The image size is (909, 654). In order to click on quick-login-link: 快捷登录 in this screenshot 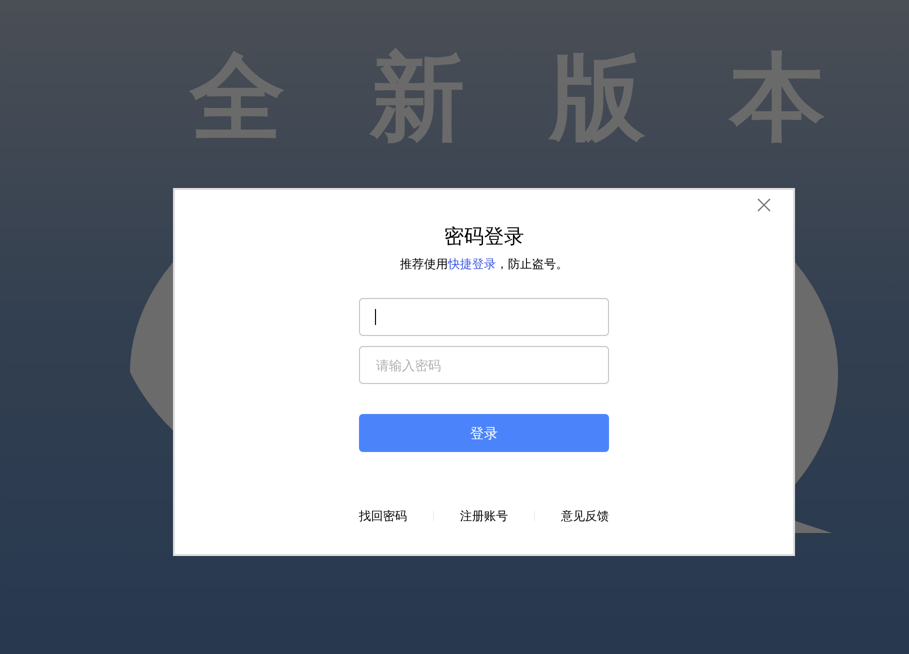, I will do `click(472, 264)`.